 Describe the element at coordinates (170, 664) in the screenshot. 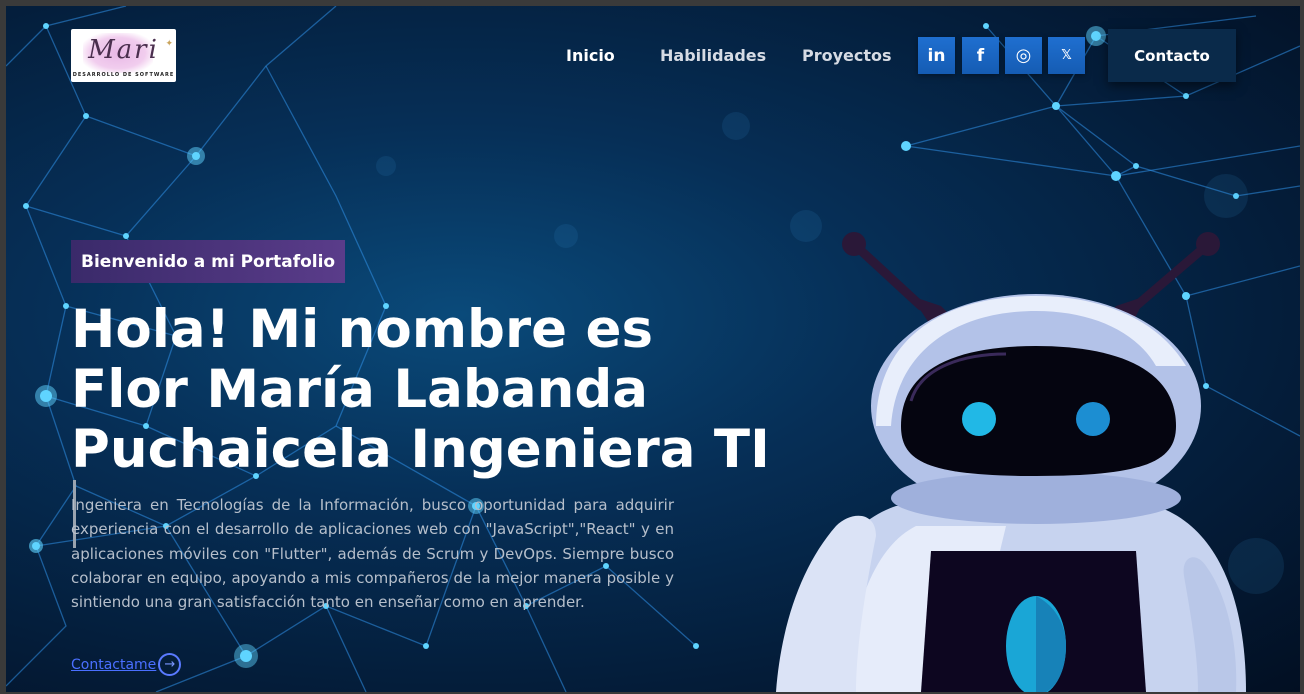

I see `arrow-right-circle-icon: →` at that location.